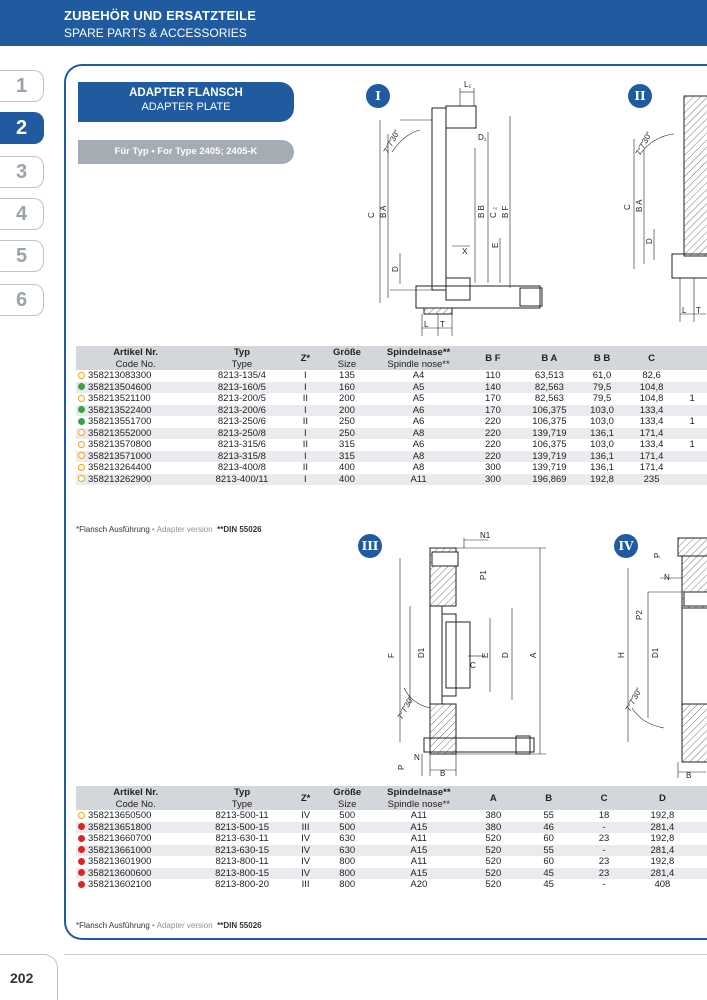  I want to click on label-bb: B B, so click(481, 211).